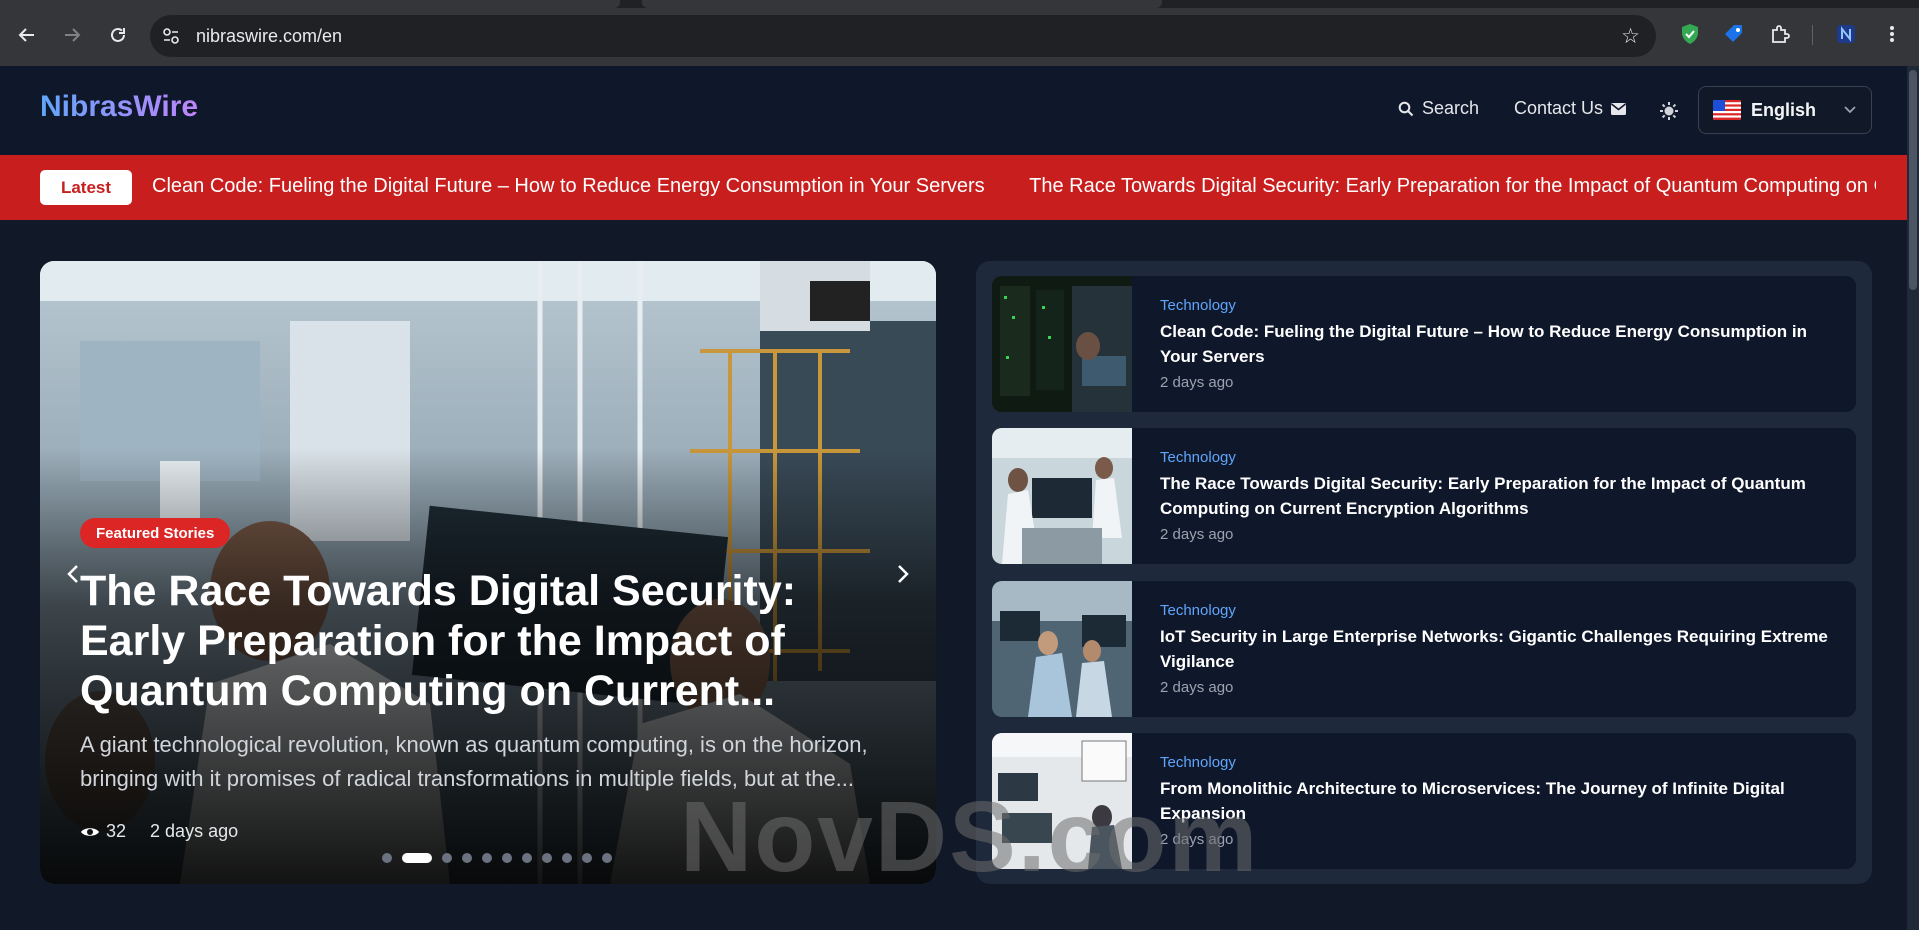  Describe the element at coordinates (194, 831) in the screenshot. I see `hero-time: 2 days ago` at that location.